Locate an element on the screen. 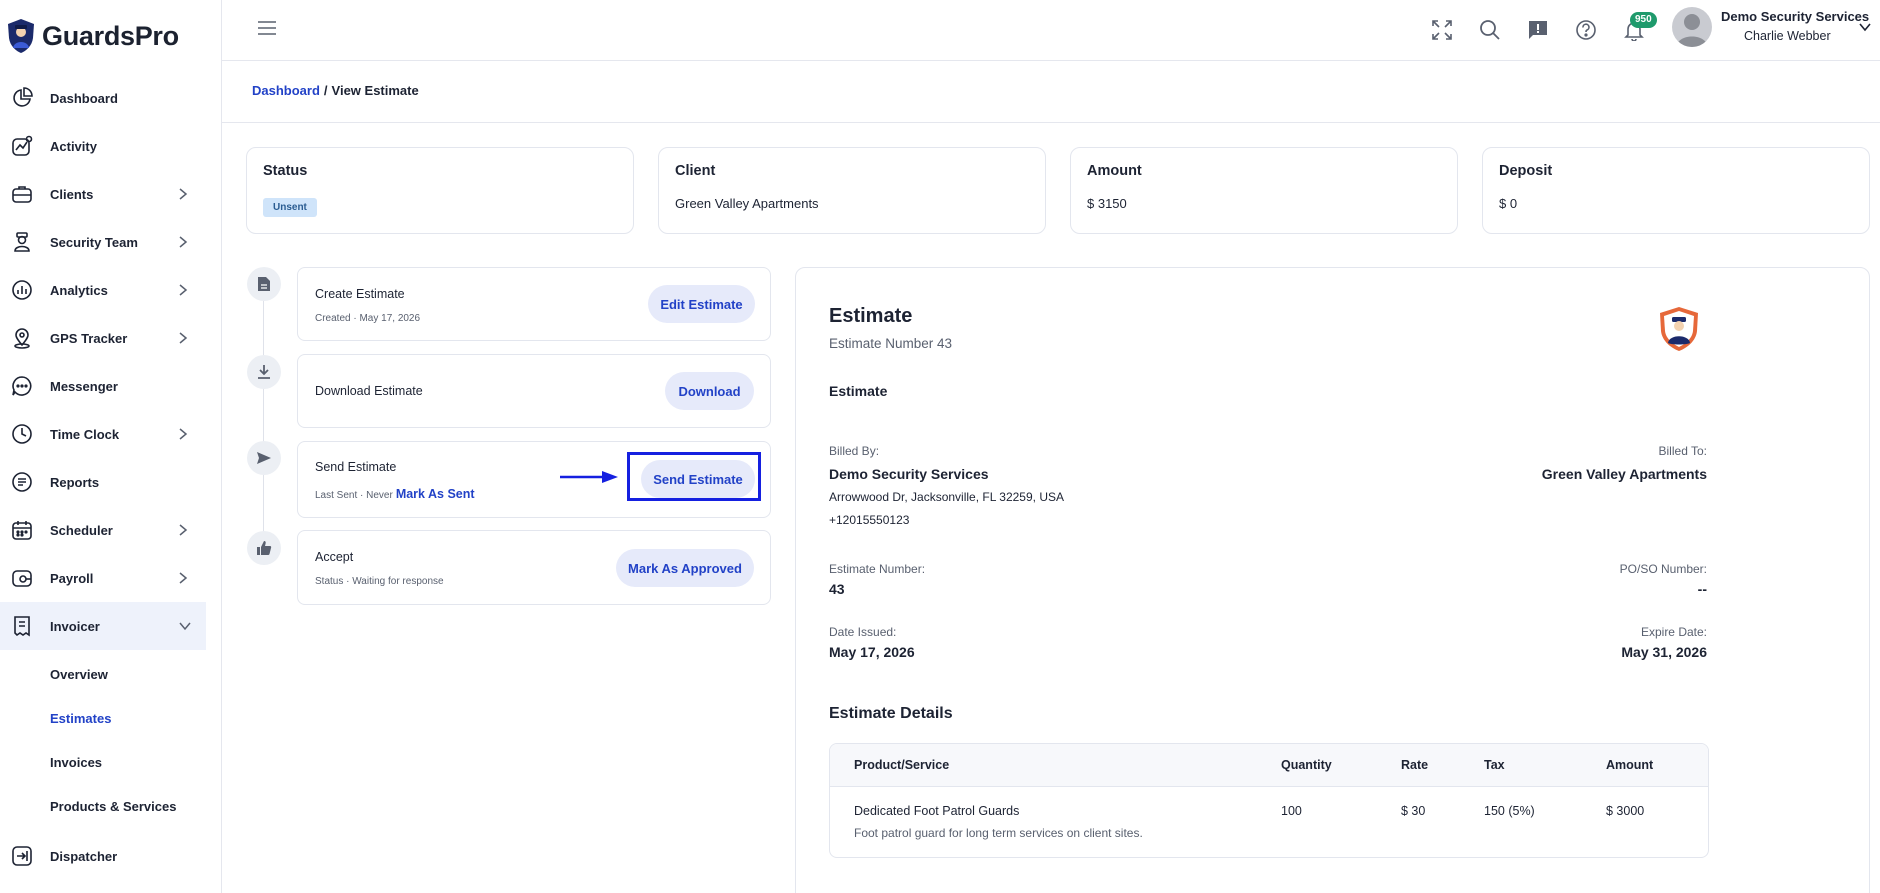 This screenshot has width=1880, height=893. breadcrumb-bar: Dashboard / View Estimate is located at coordinates (1051, 92).